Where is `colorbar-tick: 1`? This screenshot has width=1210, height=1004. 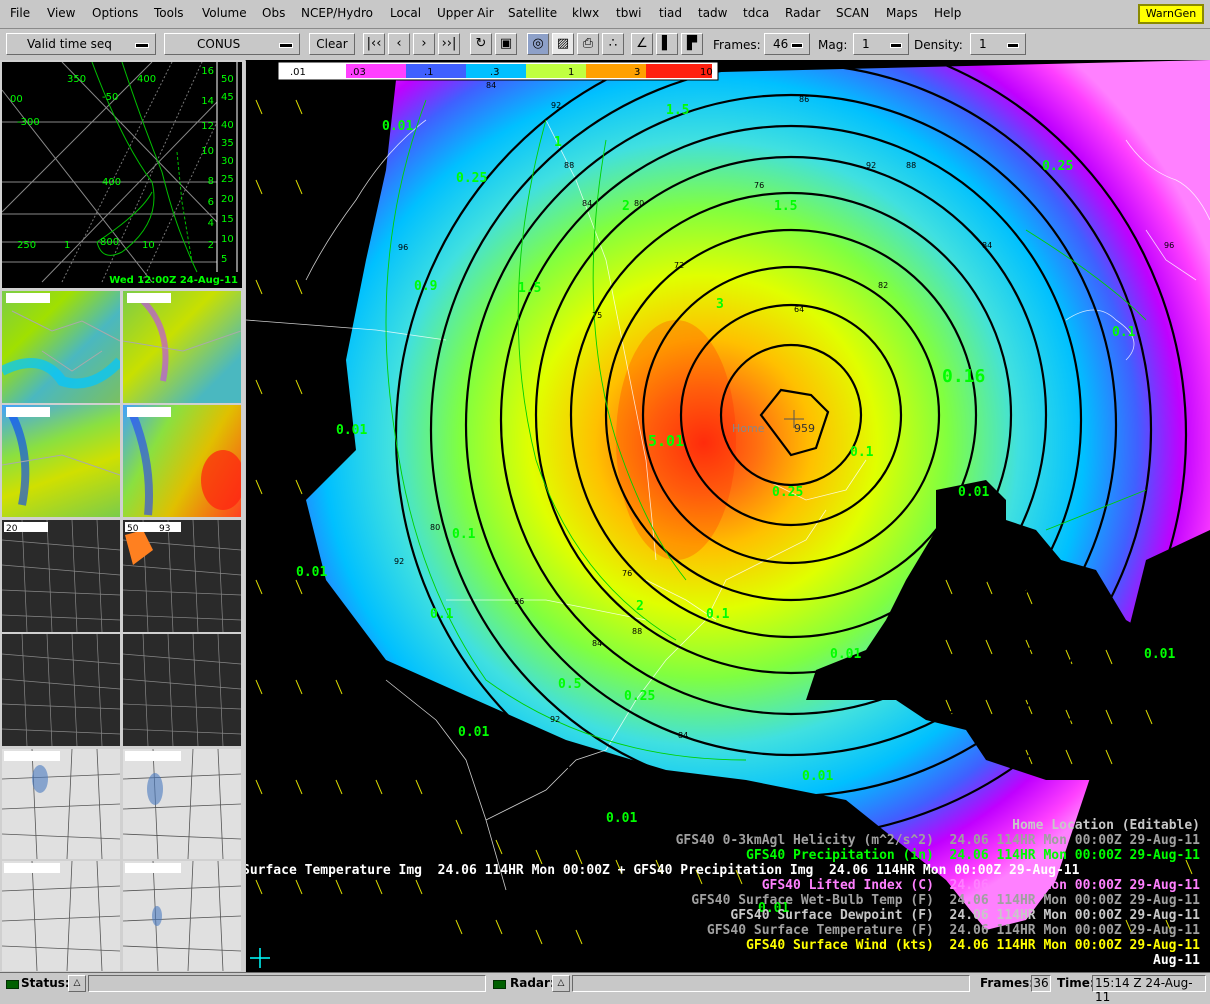
colorbar-tick: 1 is located at coordinates (571, 72).